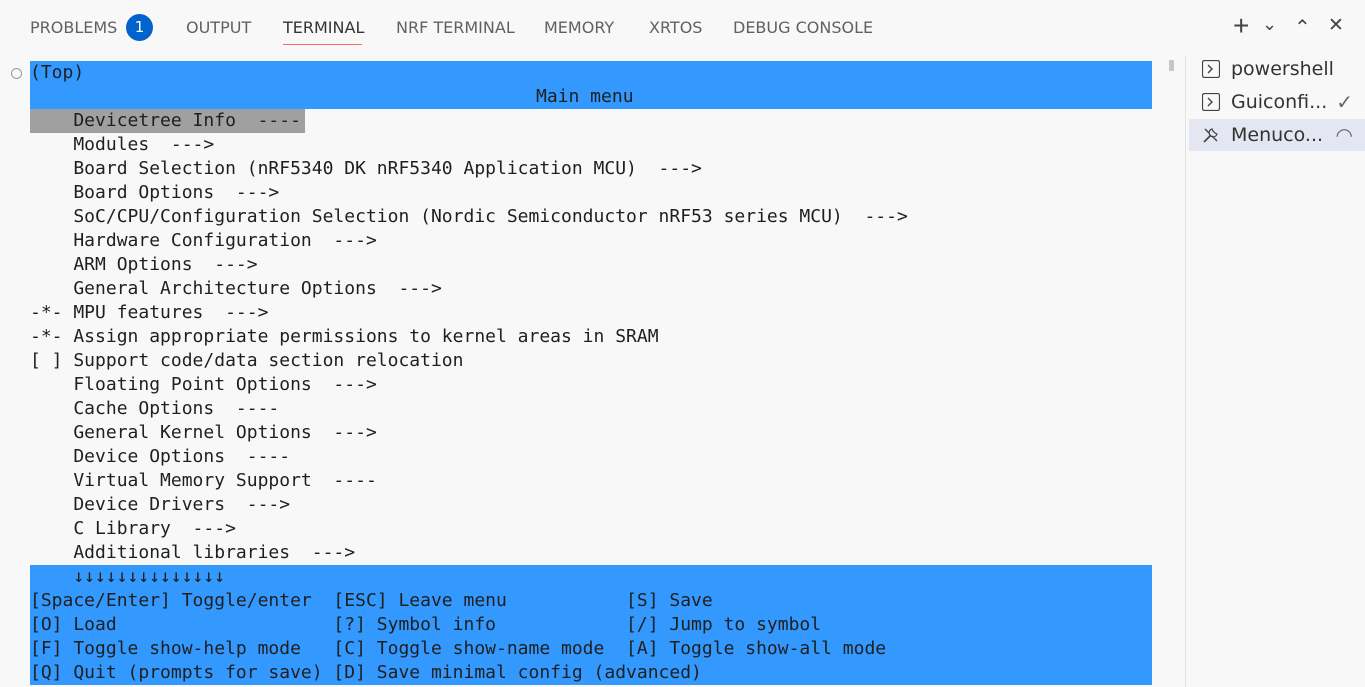  What do you see at coordinates (235, 289) in the screenshot?
I see `menu-item: General Architecture Options --->` at bounding box center [235, 289].